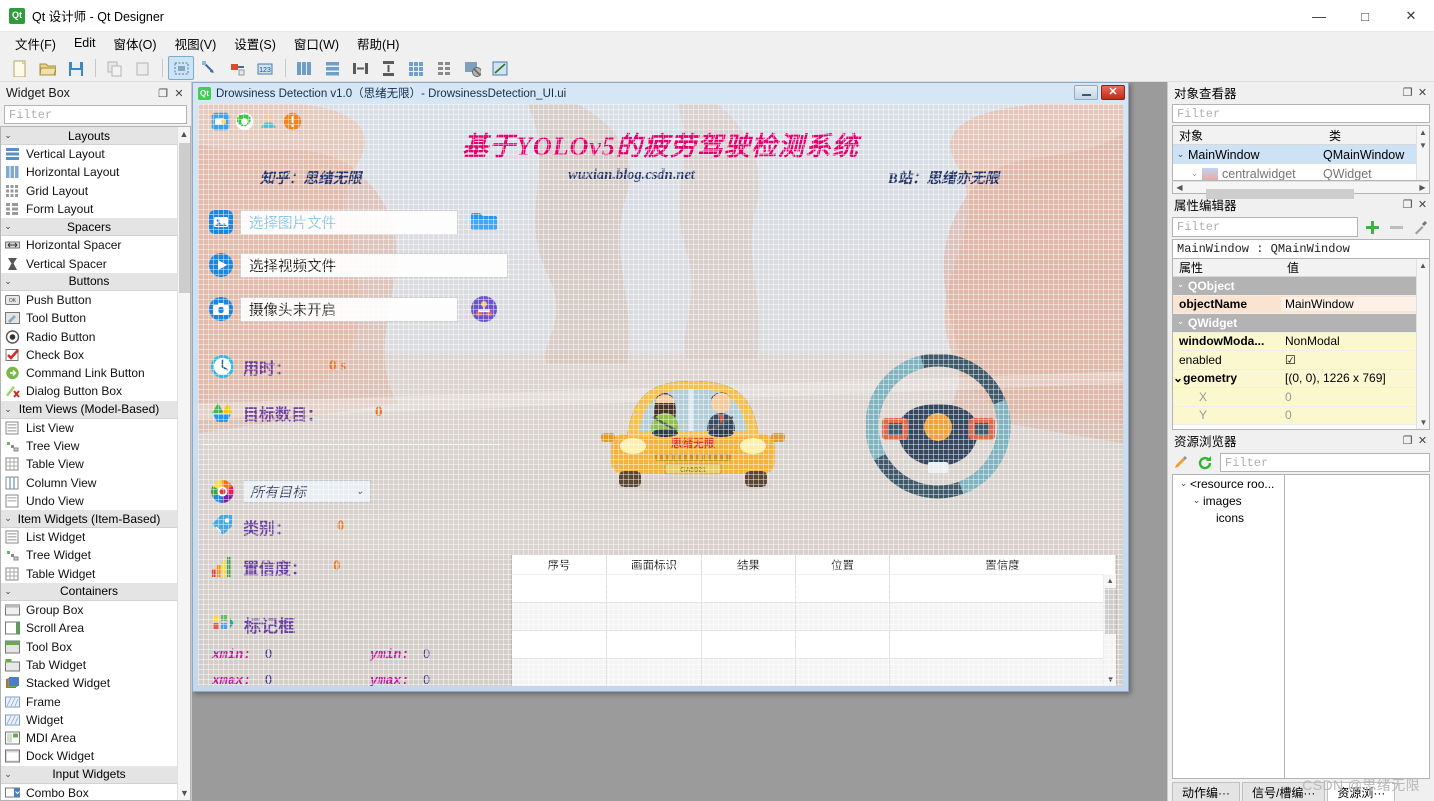 Image resolution: width=1434 pixels, height=801 pixels. What do you see at coordinates (316, 43) in the screenshot?
I see `menu-window: 窗口(W)` at bounding box center [316, 43].